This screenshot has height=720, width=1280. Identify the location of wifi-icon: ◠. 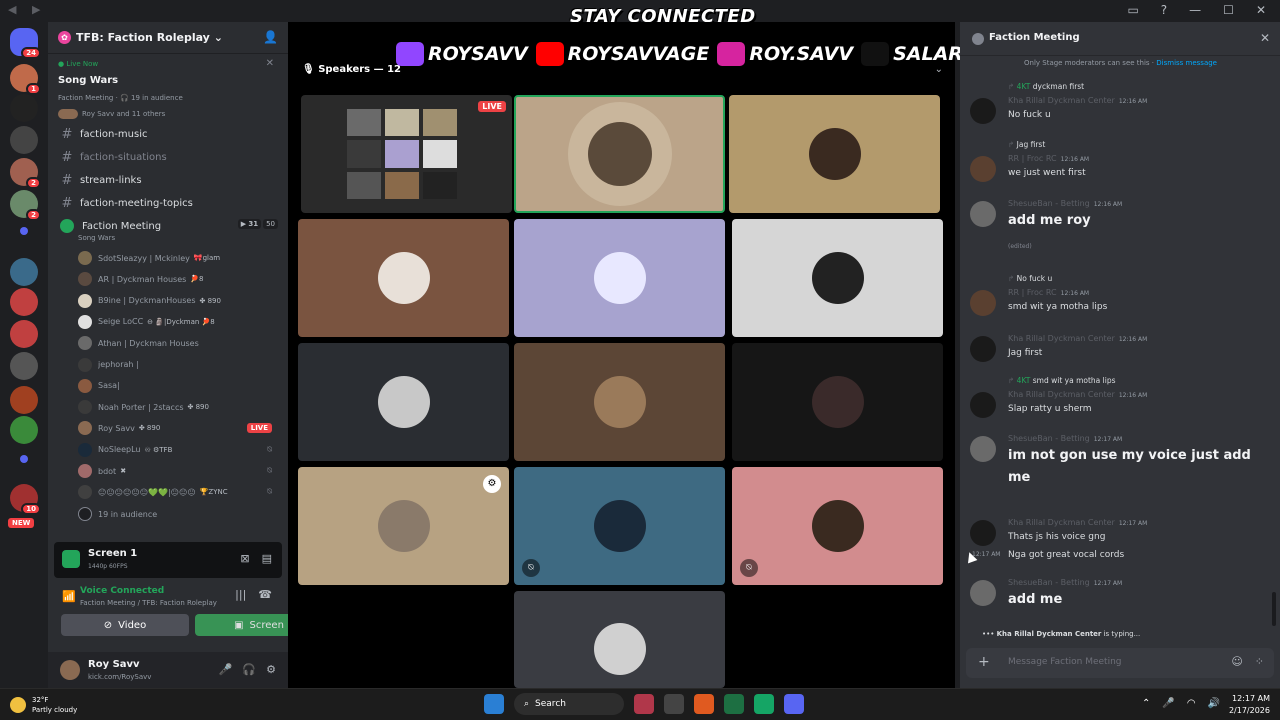
(1191, 703).